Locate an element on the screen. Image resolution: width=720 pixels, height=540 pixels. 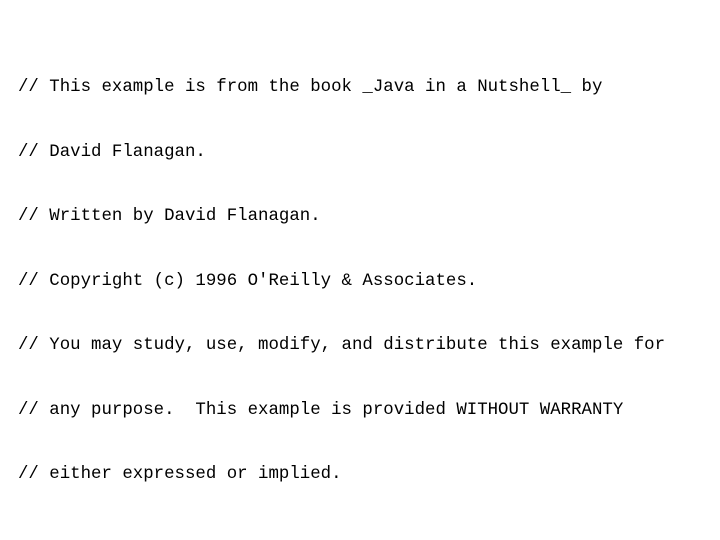
code-line: // Written by David Flanagan. is located at coordinates (169, 216).